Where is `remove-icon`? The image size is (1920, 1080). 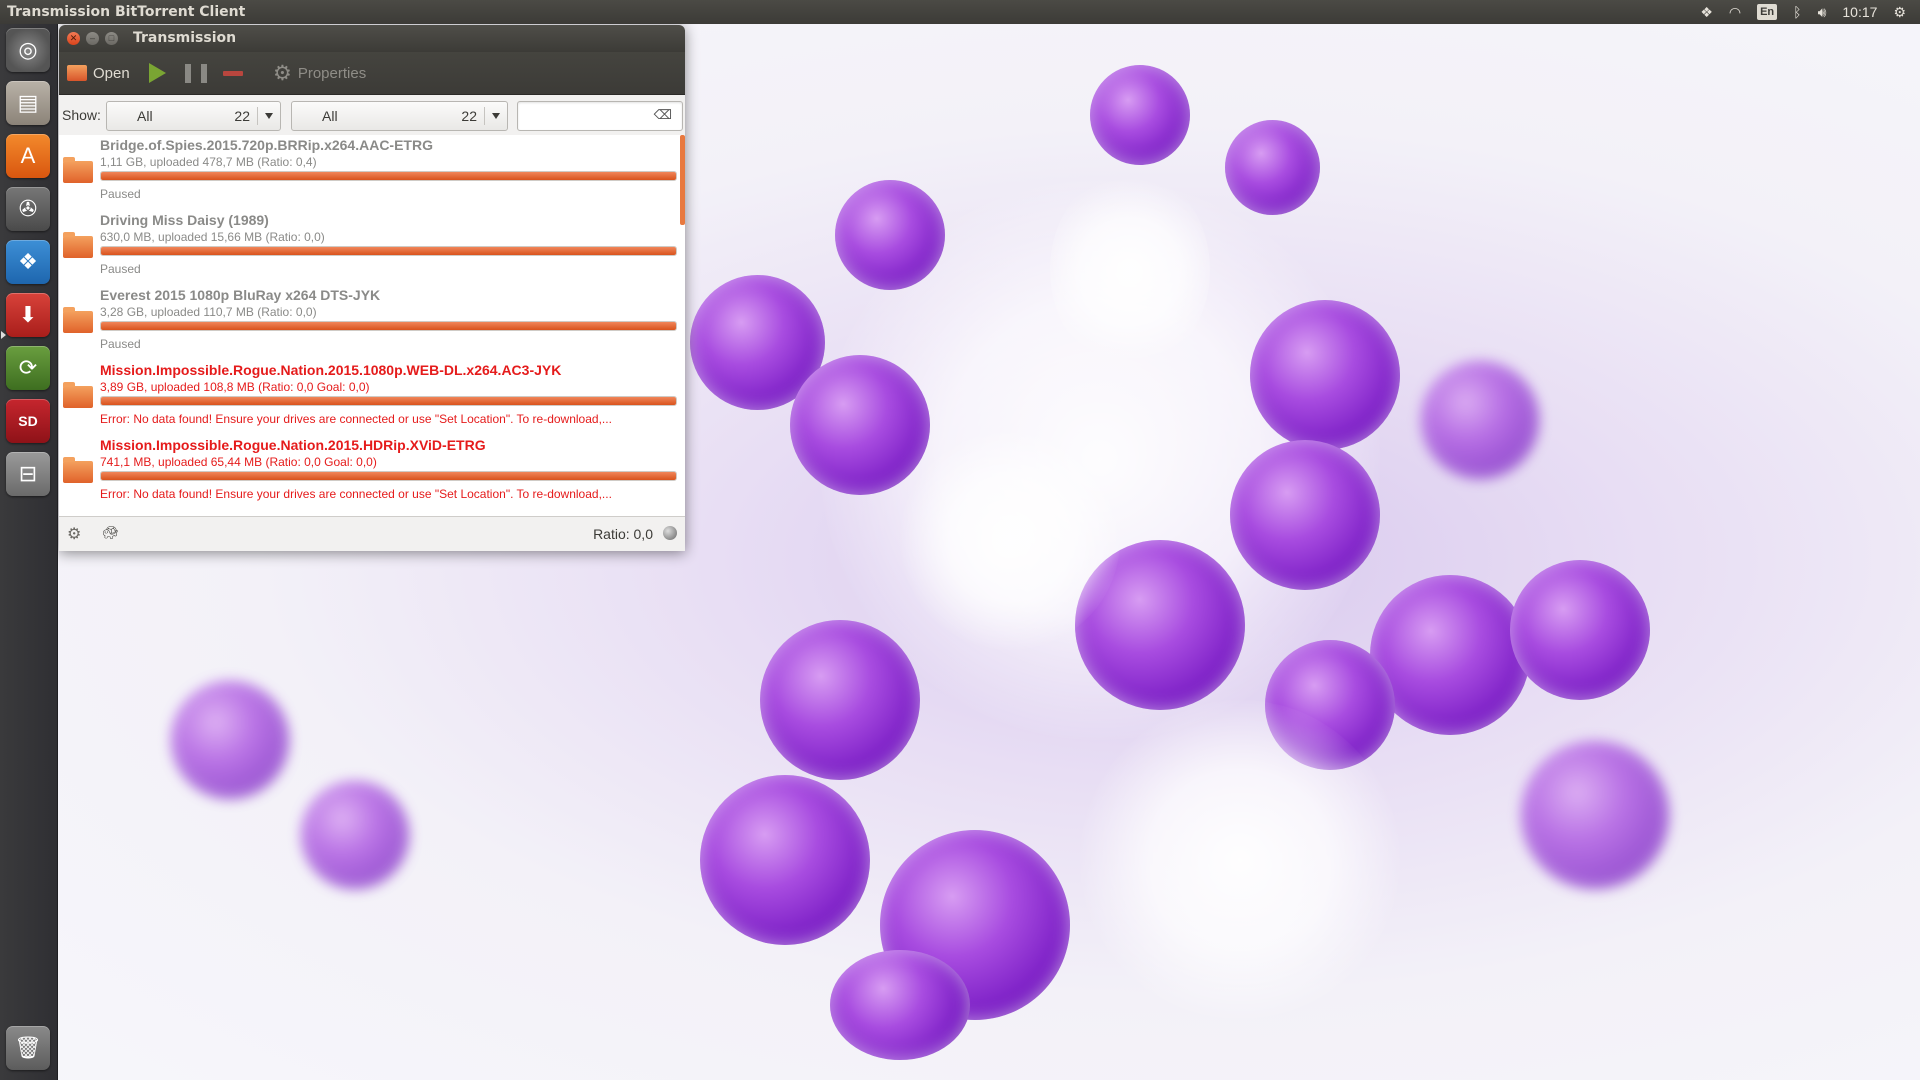
remove-icon is located at coordinates (233, 73).